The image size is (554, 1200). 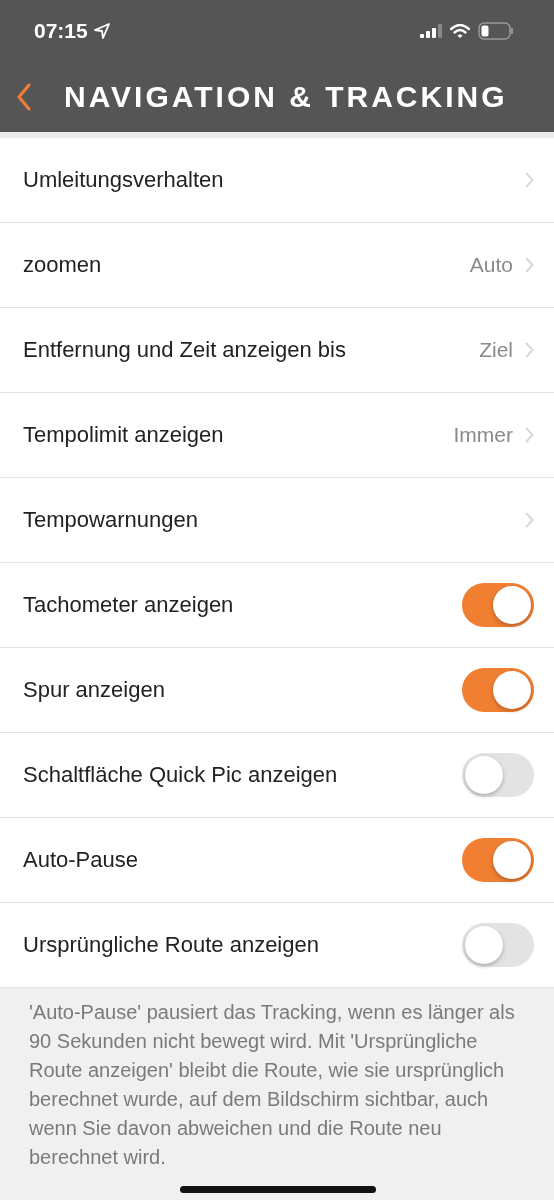 What do you see at coordinates (272, 1085) in the screenshot?
I see `footer-note: 'Auto-Pause' pausiert das Tracking, wenn es länger als 90 Sekunden nicht bewegt wird. Mit 'Ursprüngliche Route anzeigen' bleibt die Route, wie sie ursprünglich berechnet wurde, auf dem Bildschirm sichtbar, auch wenn Sie davon abweichen und die Route neu berechnet wird.` at bounding box center [272, 1085].